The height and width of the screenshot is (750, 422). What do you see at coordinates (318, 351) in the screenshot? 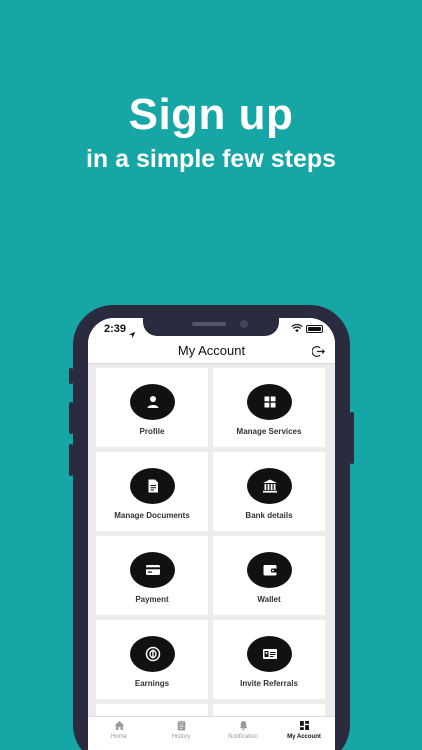
I see `logout-icon` at bounding box center [318, 351].